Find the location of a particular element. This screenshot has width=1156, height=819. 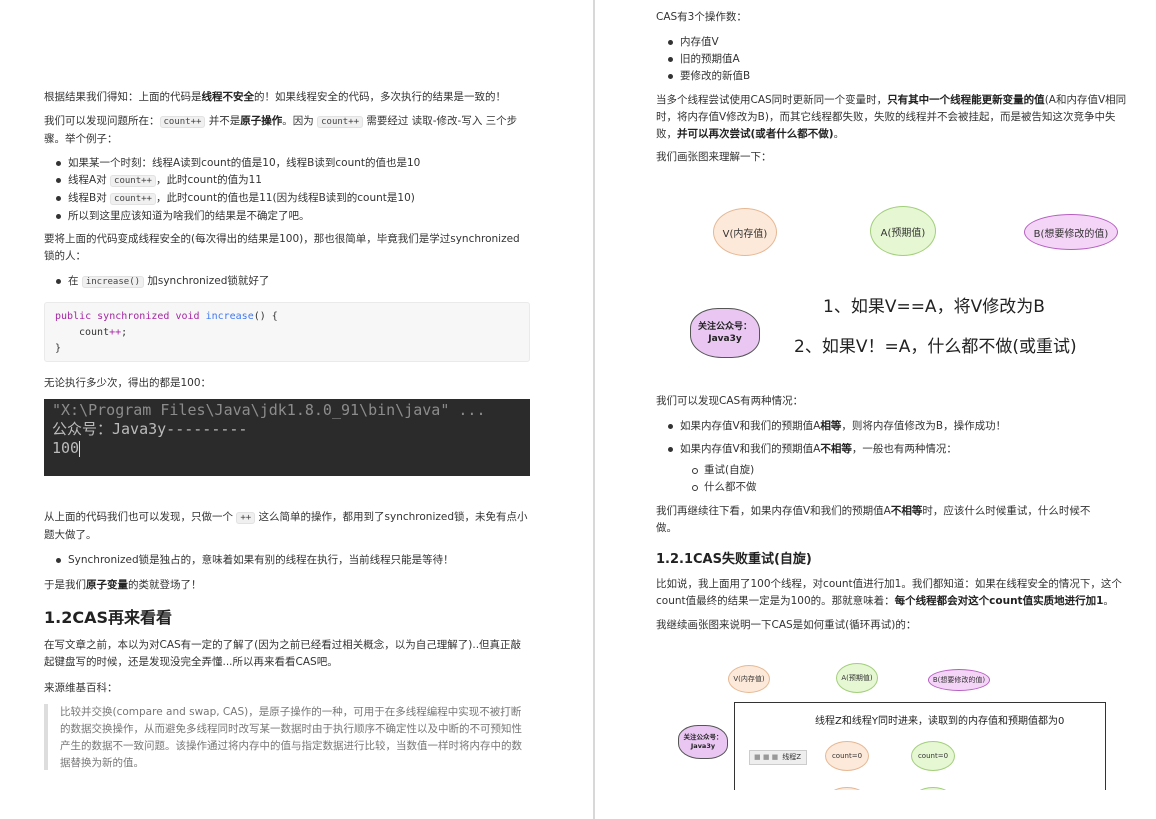

terminal-line: 100 is located at coordinates (66, 448).